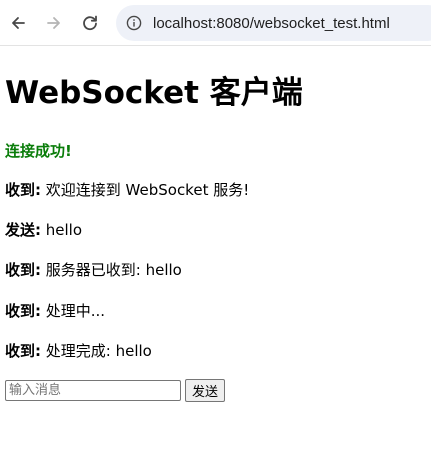  What do you see at coordinates (205, 390) in the screenshot?
I see `send-button: 发送` at bounding box center [205, 390].